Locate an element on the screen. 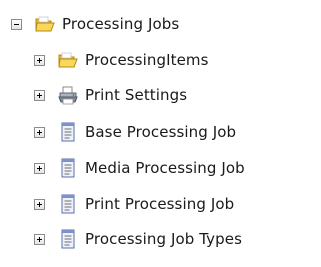  tree-node-processing-jobs: Processing Jobs is located at coordinates (95, 24).